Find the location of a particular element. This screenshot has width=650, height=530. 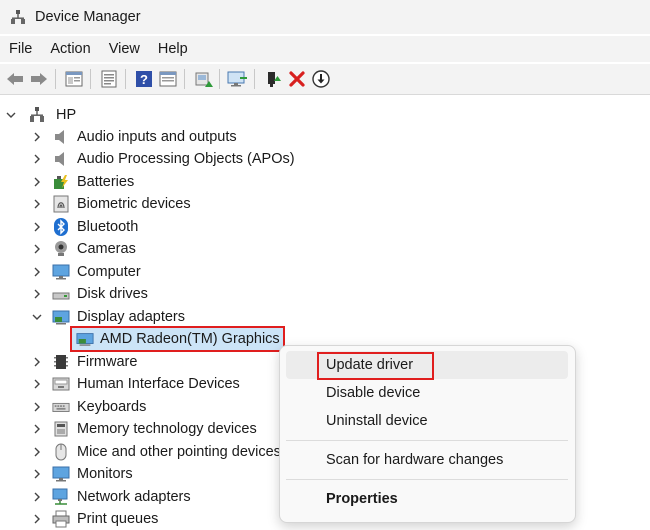

tree-item-mice: Mice and other pointing devices is located at coordinates (155, 452).